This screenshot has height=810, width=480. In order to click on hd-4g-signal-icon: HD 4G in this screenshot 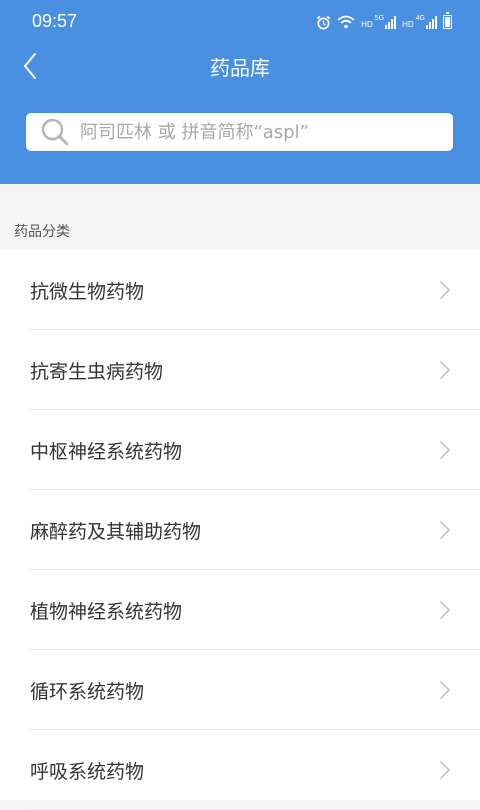, I will do `click(419, 22)`.